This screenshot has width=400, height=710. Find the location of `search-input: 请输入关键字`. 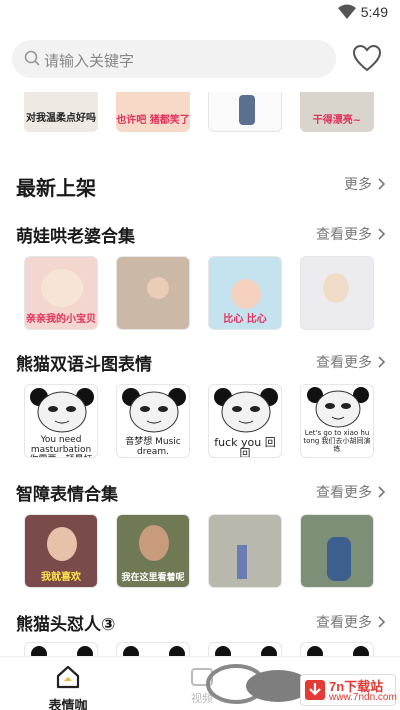

search-input: 请输入关键字 is located at coordinates (174, 59).